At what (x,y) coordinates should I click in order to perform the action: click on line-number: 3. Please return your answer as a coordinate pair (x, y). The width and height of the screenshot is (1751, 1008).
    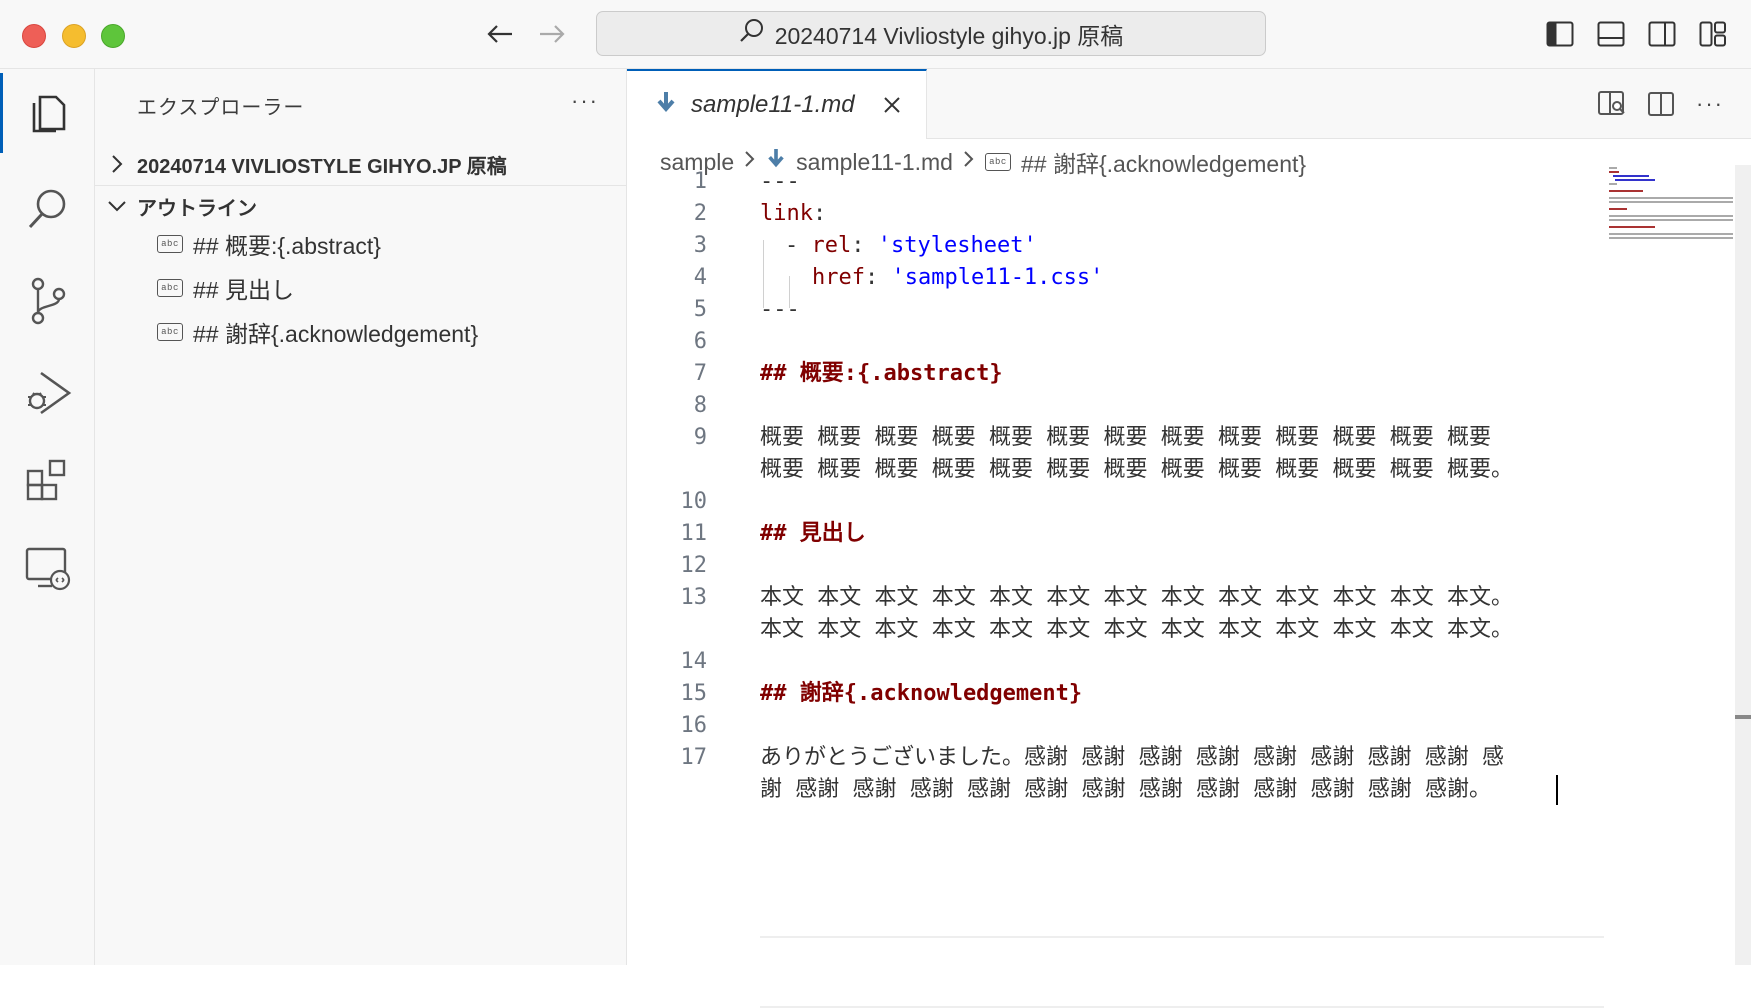
    Looking at the image, I should click on (700, 245).